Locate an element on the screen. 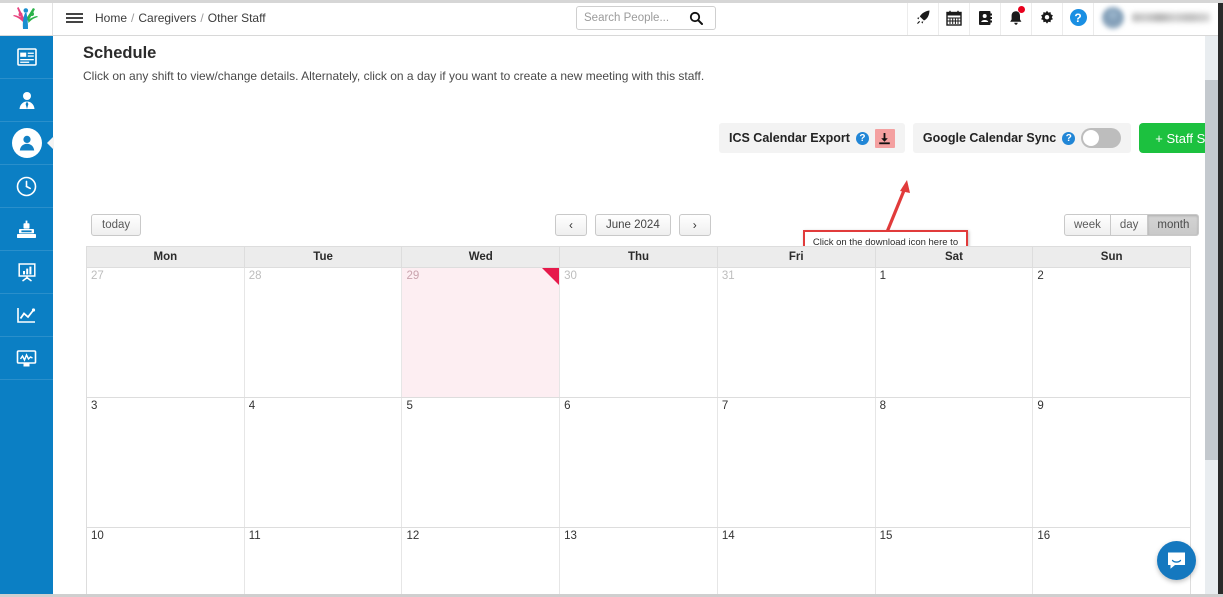  day-number: 8 is located at coordinates (882, 406).